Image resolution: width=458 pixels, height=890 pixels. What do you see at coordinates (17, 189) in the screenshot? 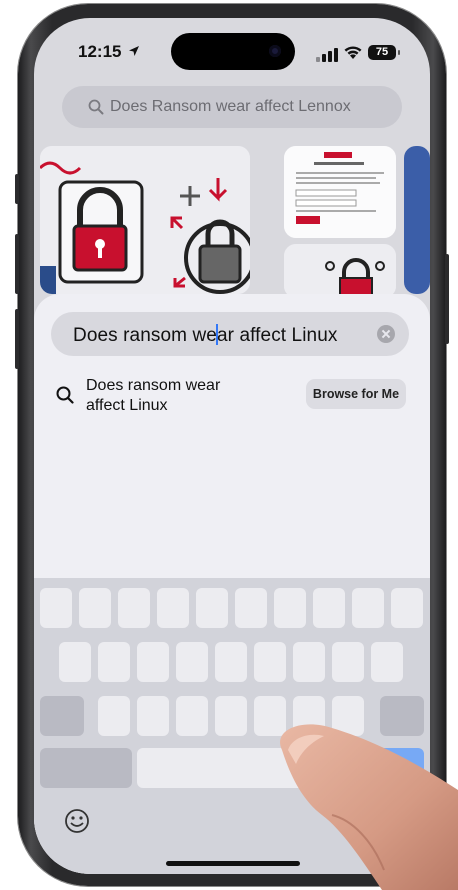
I see `action-button` at bounding box center [17, 189].